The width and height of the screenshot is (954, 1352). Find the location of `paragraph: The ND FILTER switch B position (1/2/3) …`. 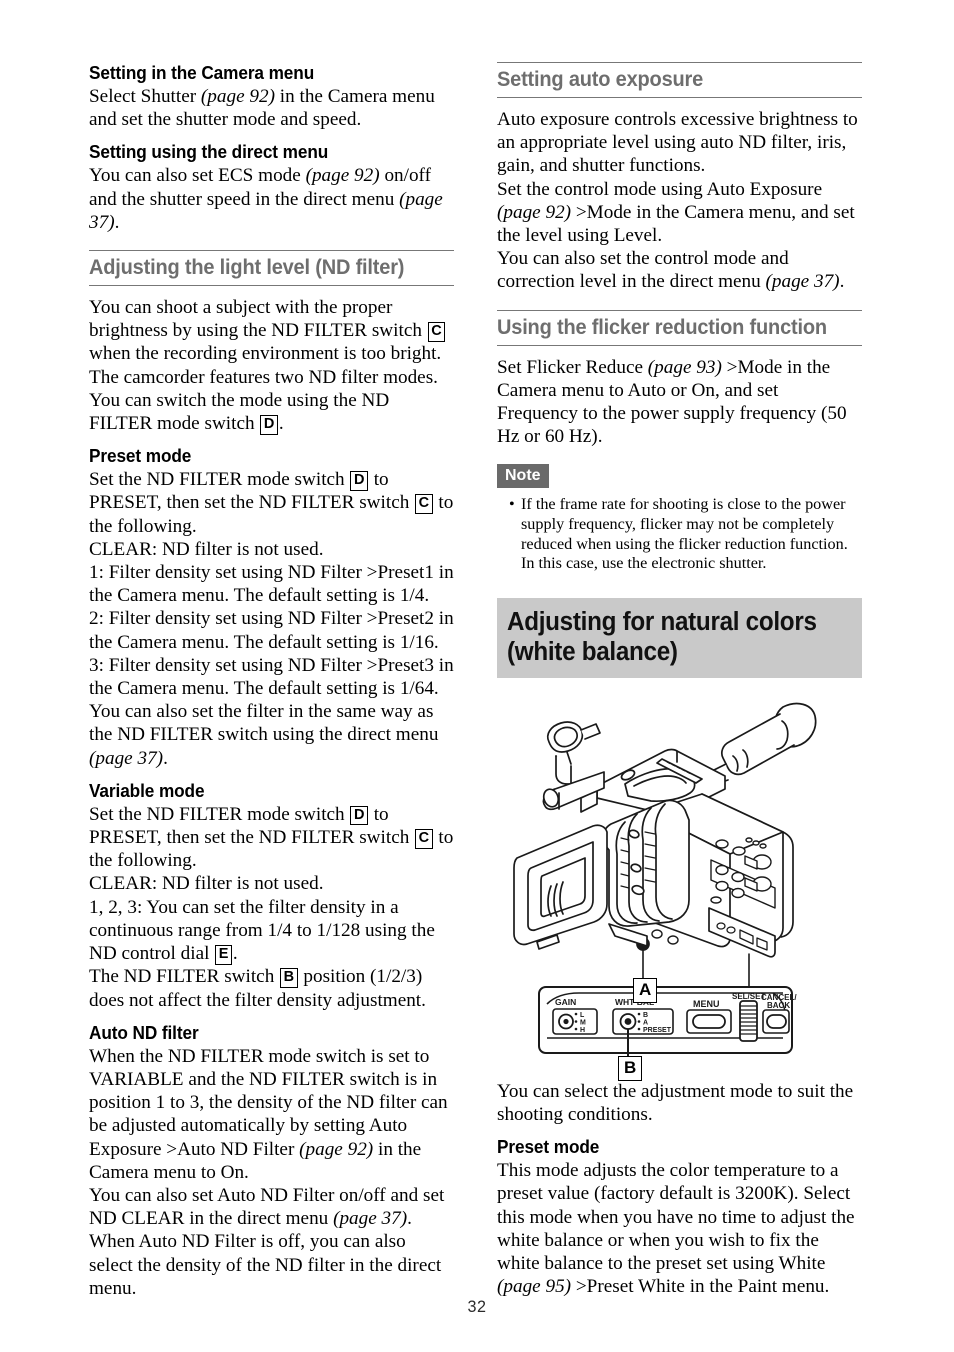

paragraph: The ND FILTER switch B position (1/2/3) … is located at coordinates (257, 988).